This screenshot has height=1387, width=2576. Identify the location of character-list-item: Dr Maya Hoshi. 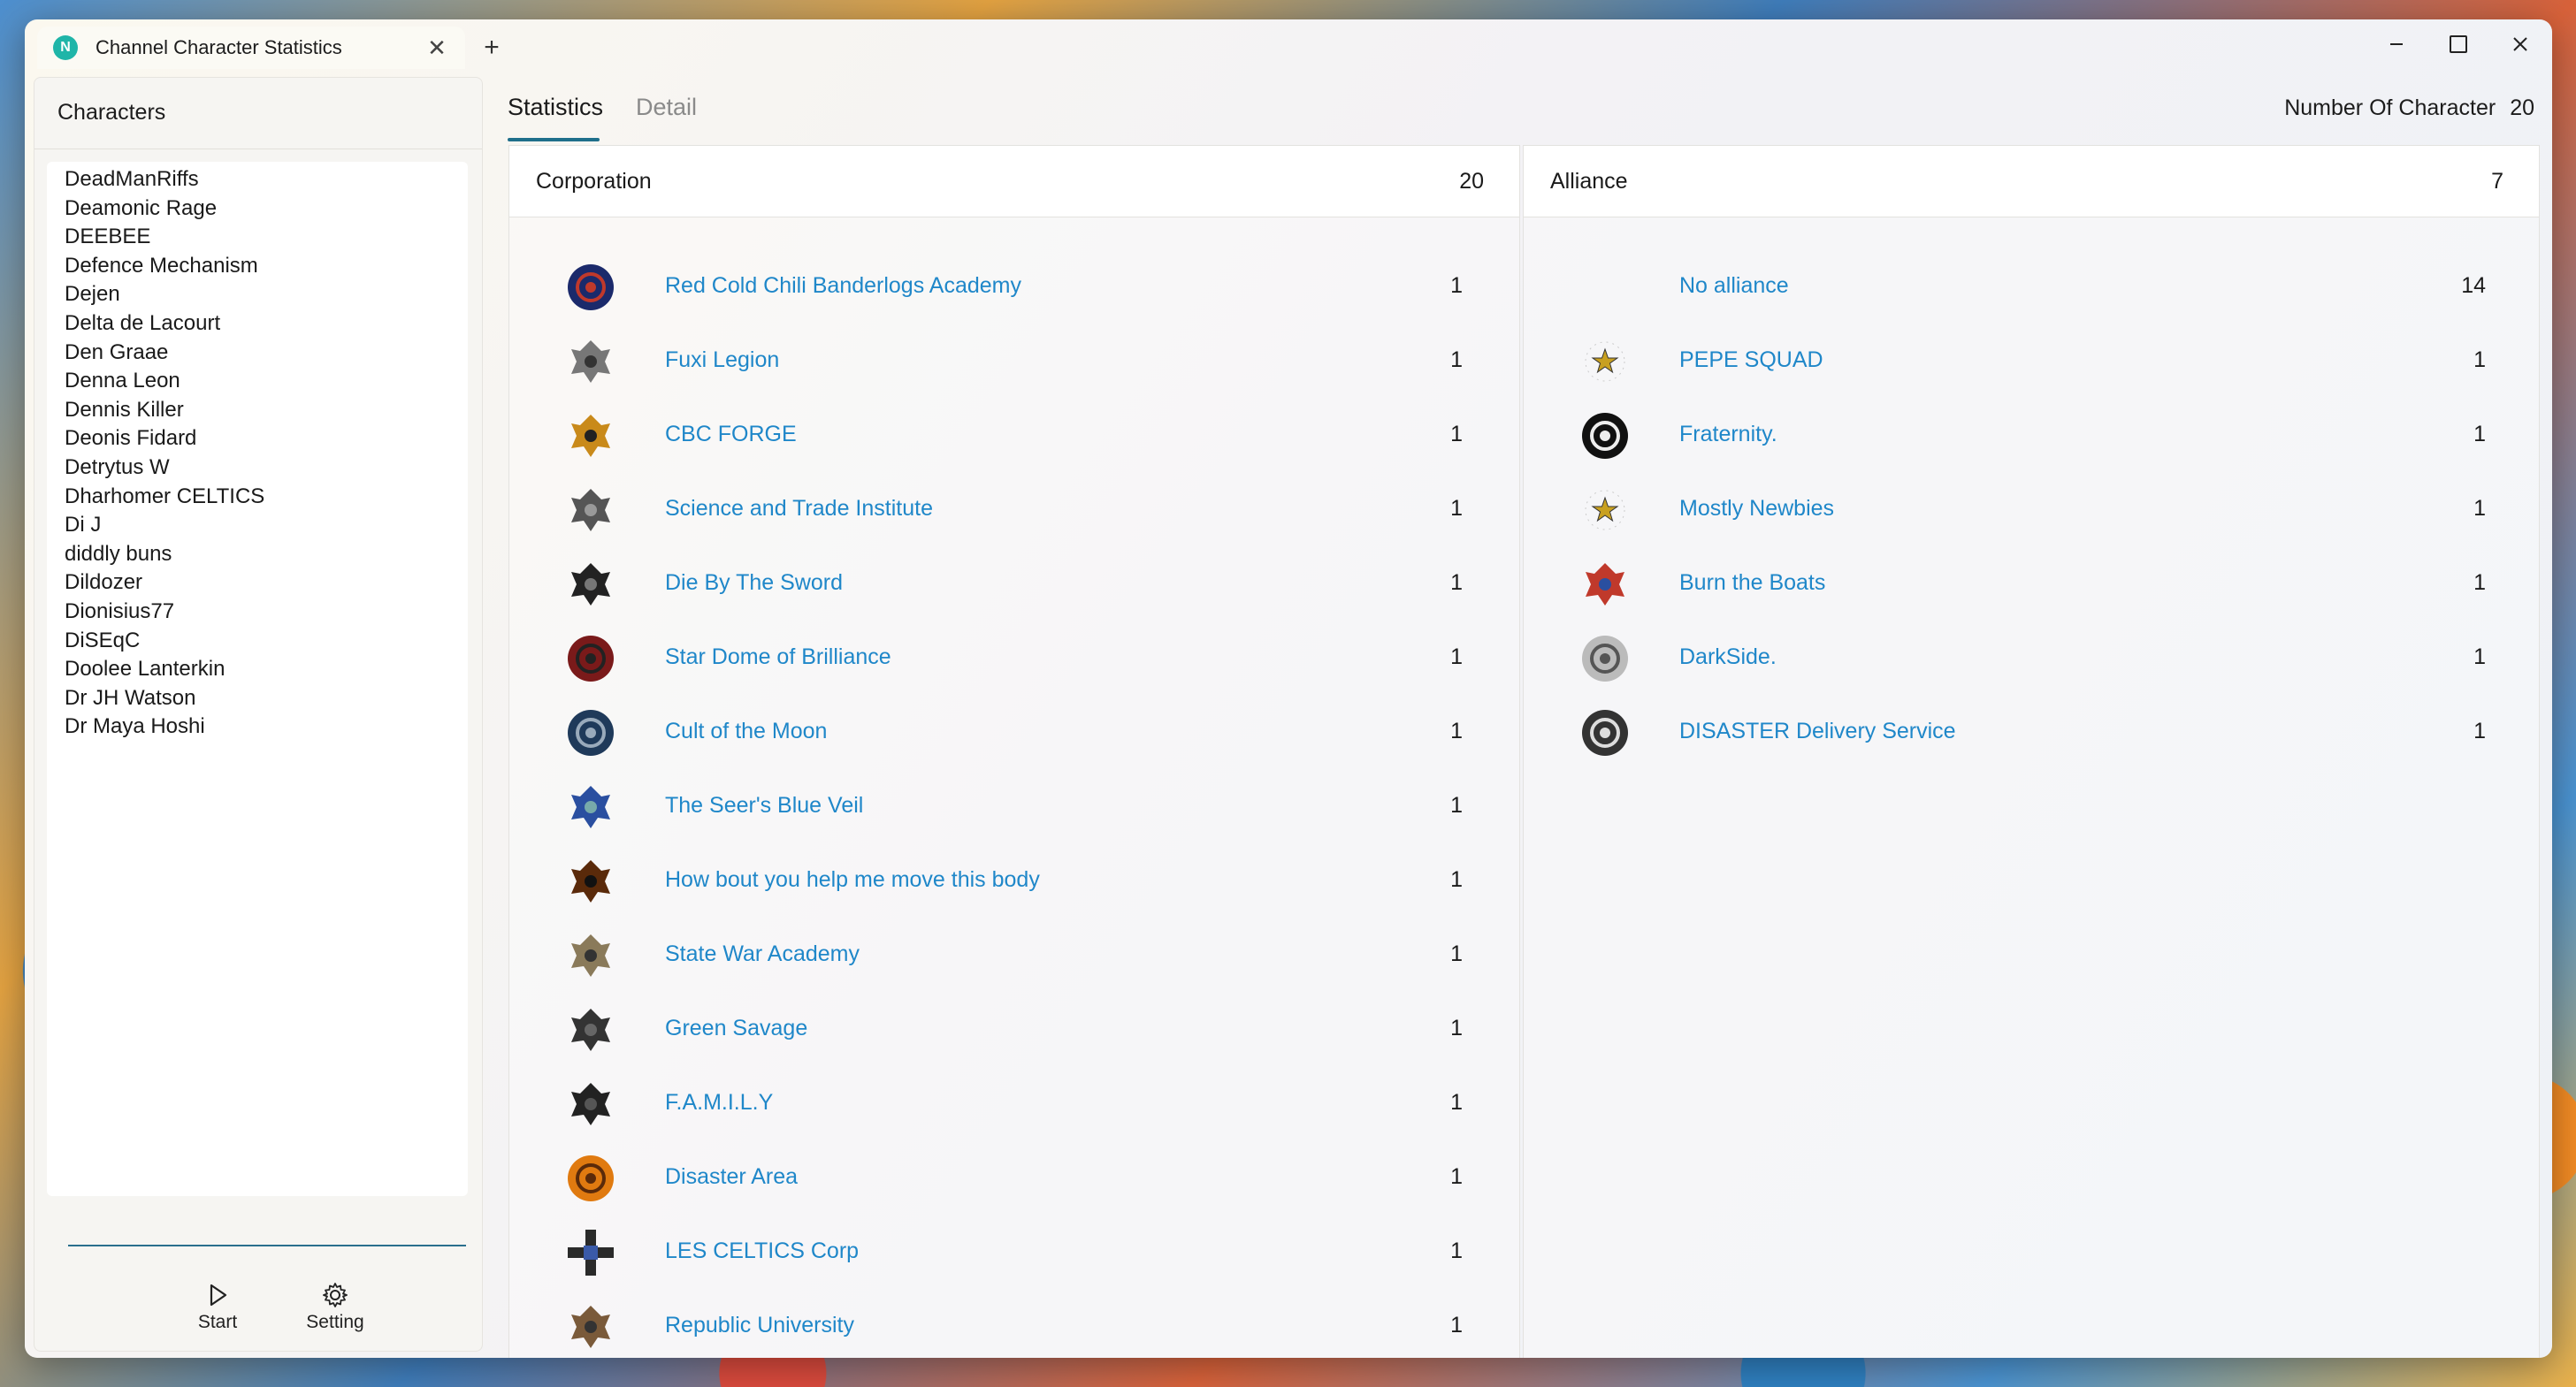
(135, 727).